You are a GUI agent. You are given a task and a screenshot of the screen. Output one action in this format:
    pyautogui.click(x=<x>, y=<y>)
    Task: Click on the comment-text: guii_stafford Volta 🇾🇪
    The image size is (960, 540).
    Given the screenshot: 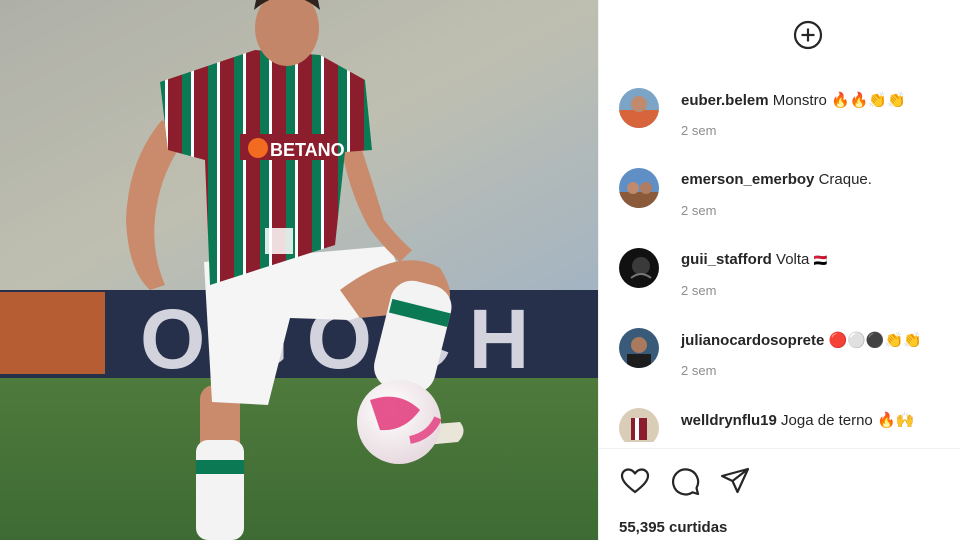 What is the action you would take?
    pyautogui.click(x=754, y=259)
    